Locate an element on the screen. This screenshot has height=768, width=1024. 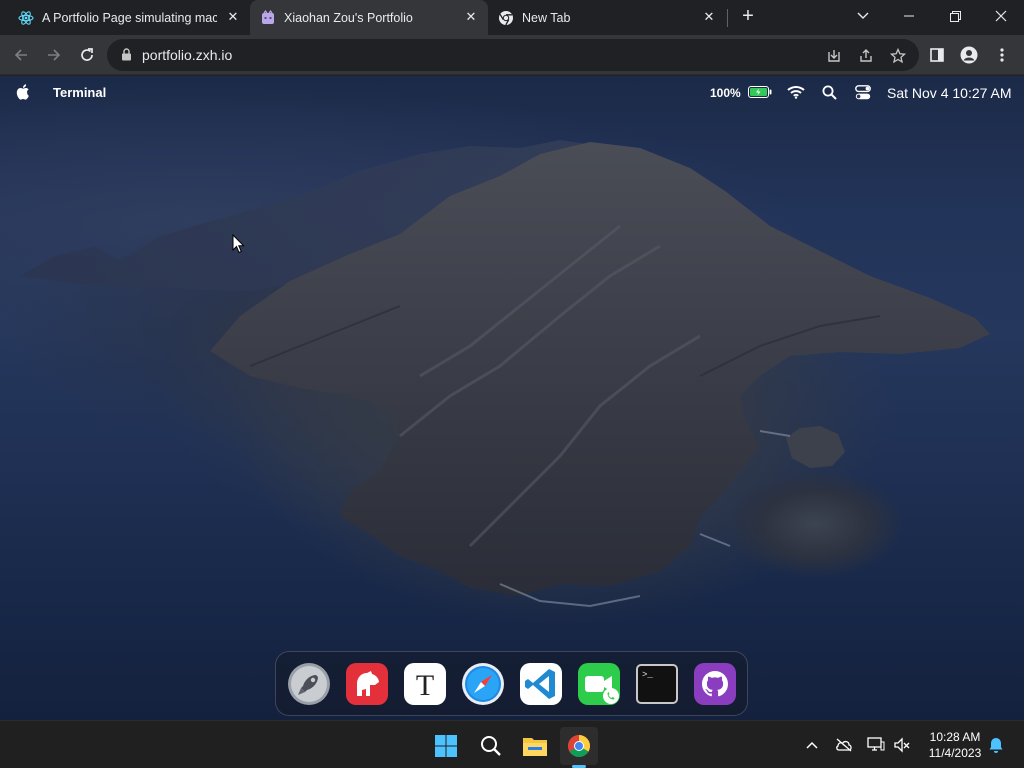
bear-notes-icon is located at coordinates (367, 684).